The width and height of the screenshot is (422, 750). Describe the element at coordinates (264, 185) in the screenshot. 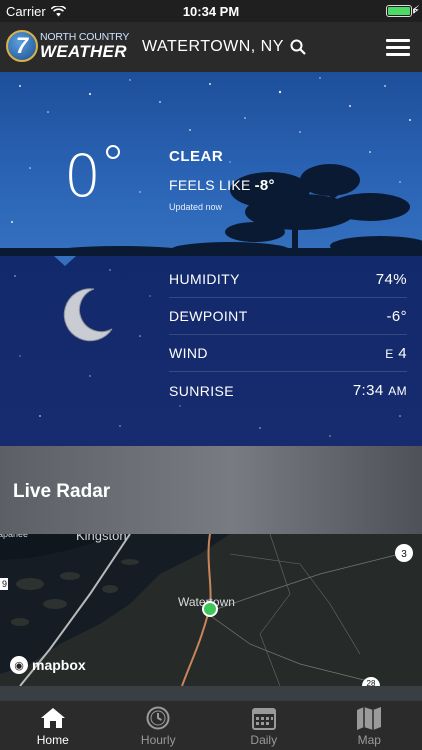

I see `feels-like-value: -8°` at that location.